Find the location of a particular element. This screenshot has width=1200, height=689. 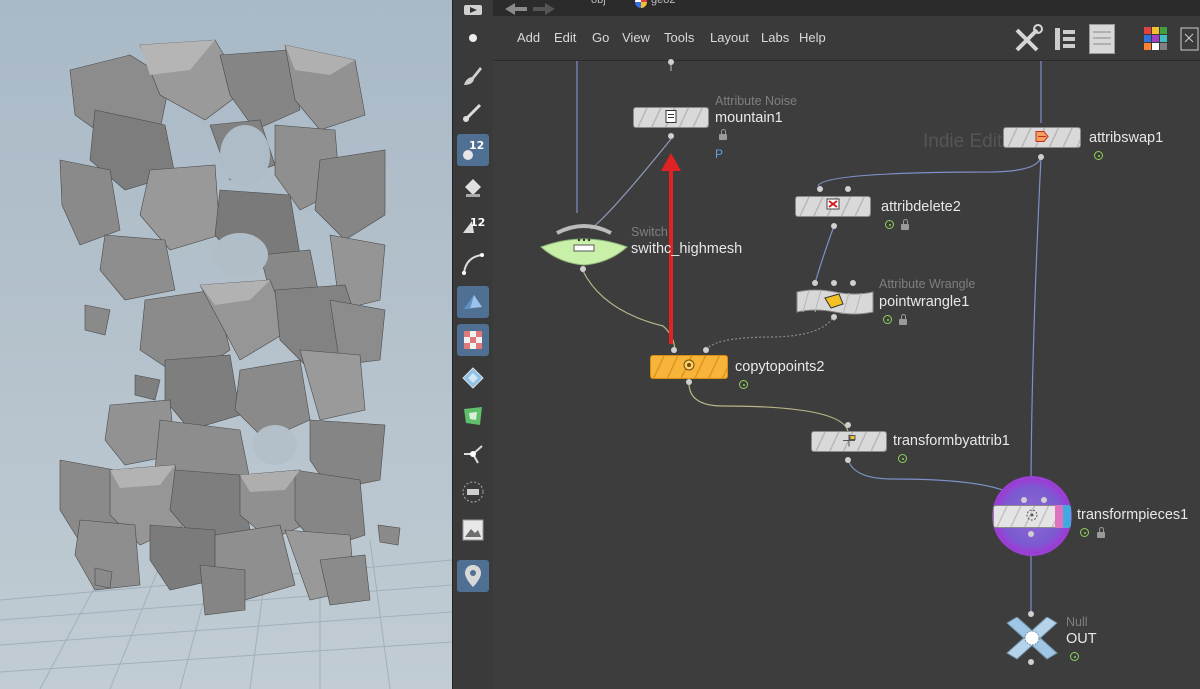

wrangle-node-shape is located at coordinates (835, 302).